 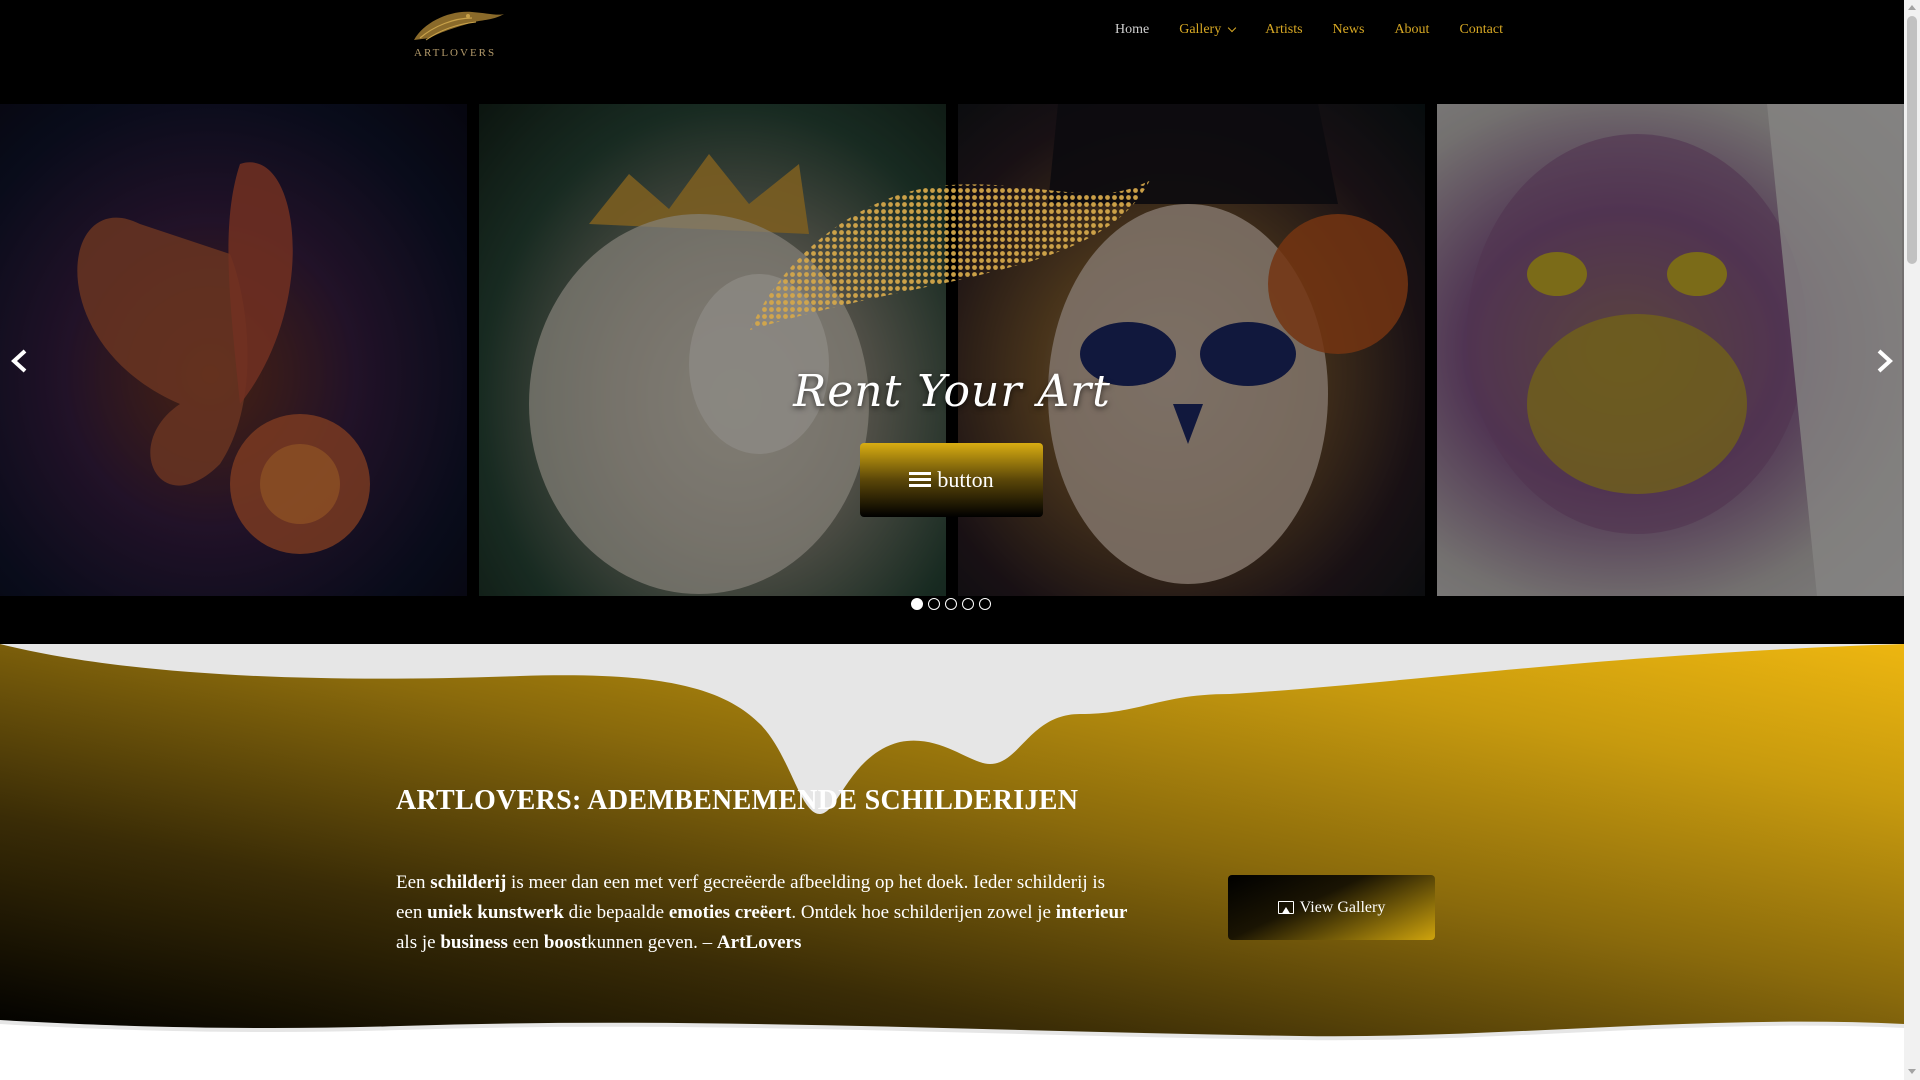 What do you see at coordinates (1285, 907) in the screenshot?
I see `image-icon` at bounding box center [1285, 907].